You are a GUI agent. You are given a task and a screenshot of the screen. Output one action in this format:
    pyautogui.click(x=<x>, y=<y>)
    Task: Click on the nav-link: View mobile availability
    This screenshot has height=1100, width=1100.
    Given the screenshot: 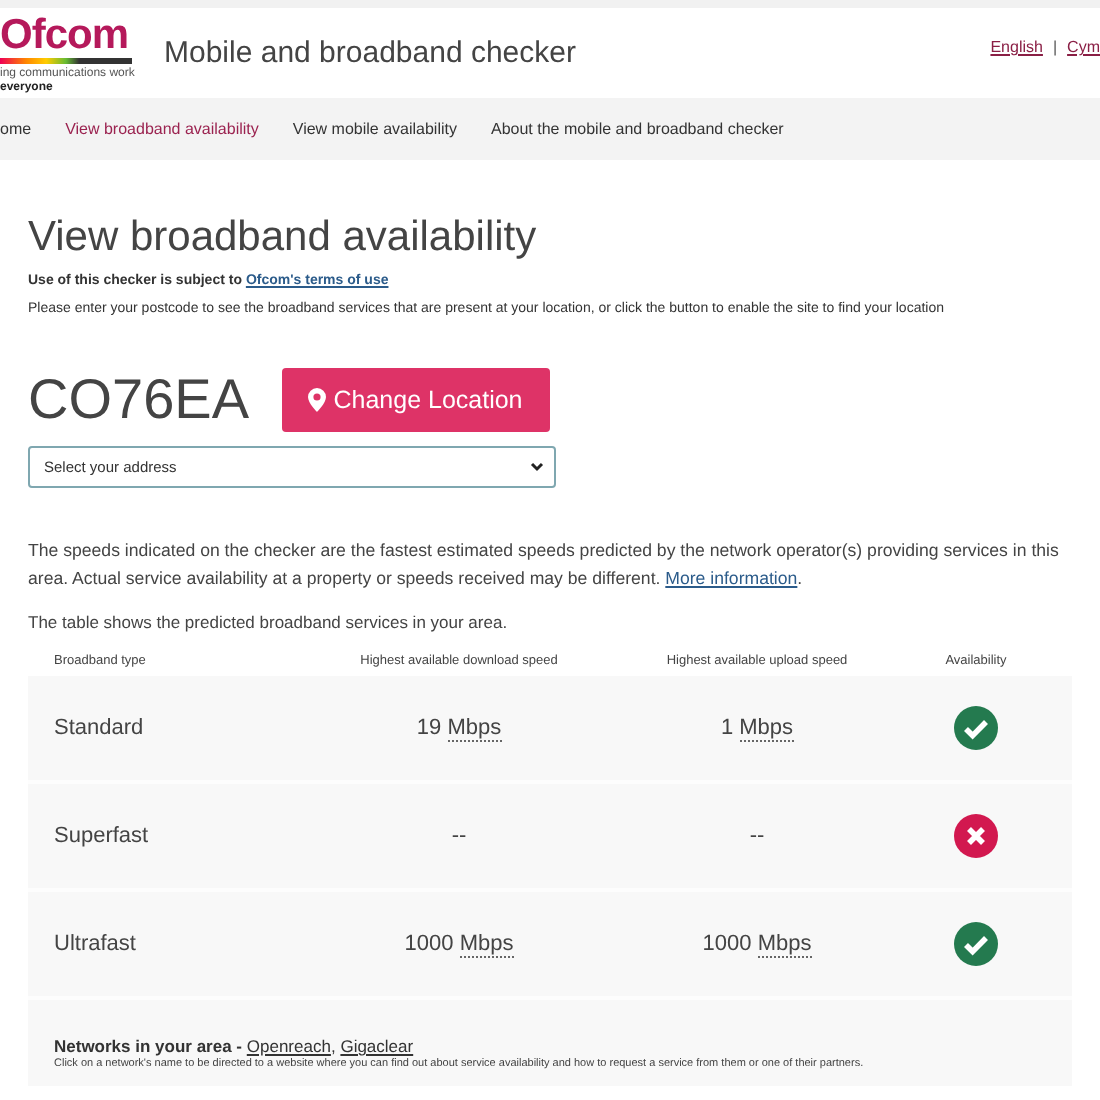 What is the action you would take?
    pyautogui.click(x=374, y=129)
    